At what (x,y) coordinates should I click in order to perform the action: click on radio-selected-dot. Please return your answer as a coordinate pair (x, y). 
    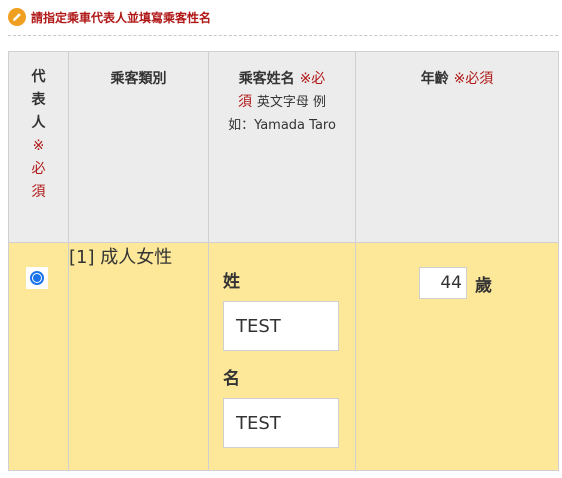
    Looking at the image, I should click on (37, 278).